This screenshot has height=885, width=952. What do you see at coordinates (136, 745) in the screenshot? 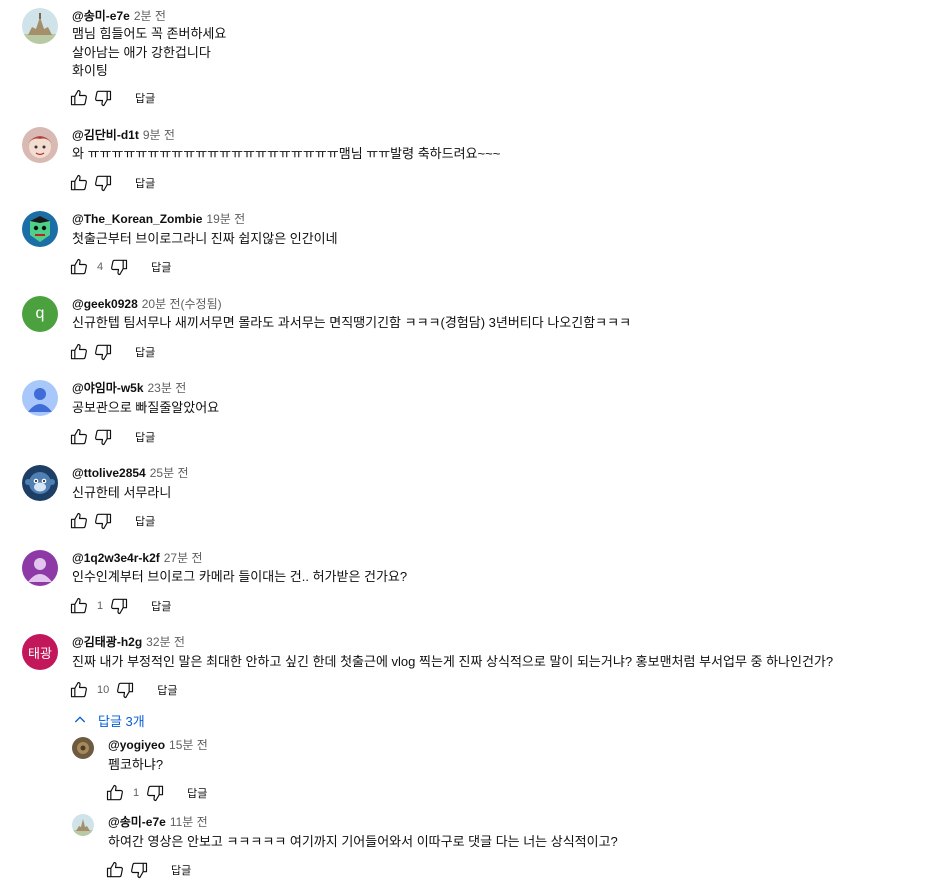
I see `reply-author: @yogiyeo` at bounding box center [136, 745].